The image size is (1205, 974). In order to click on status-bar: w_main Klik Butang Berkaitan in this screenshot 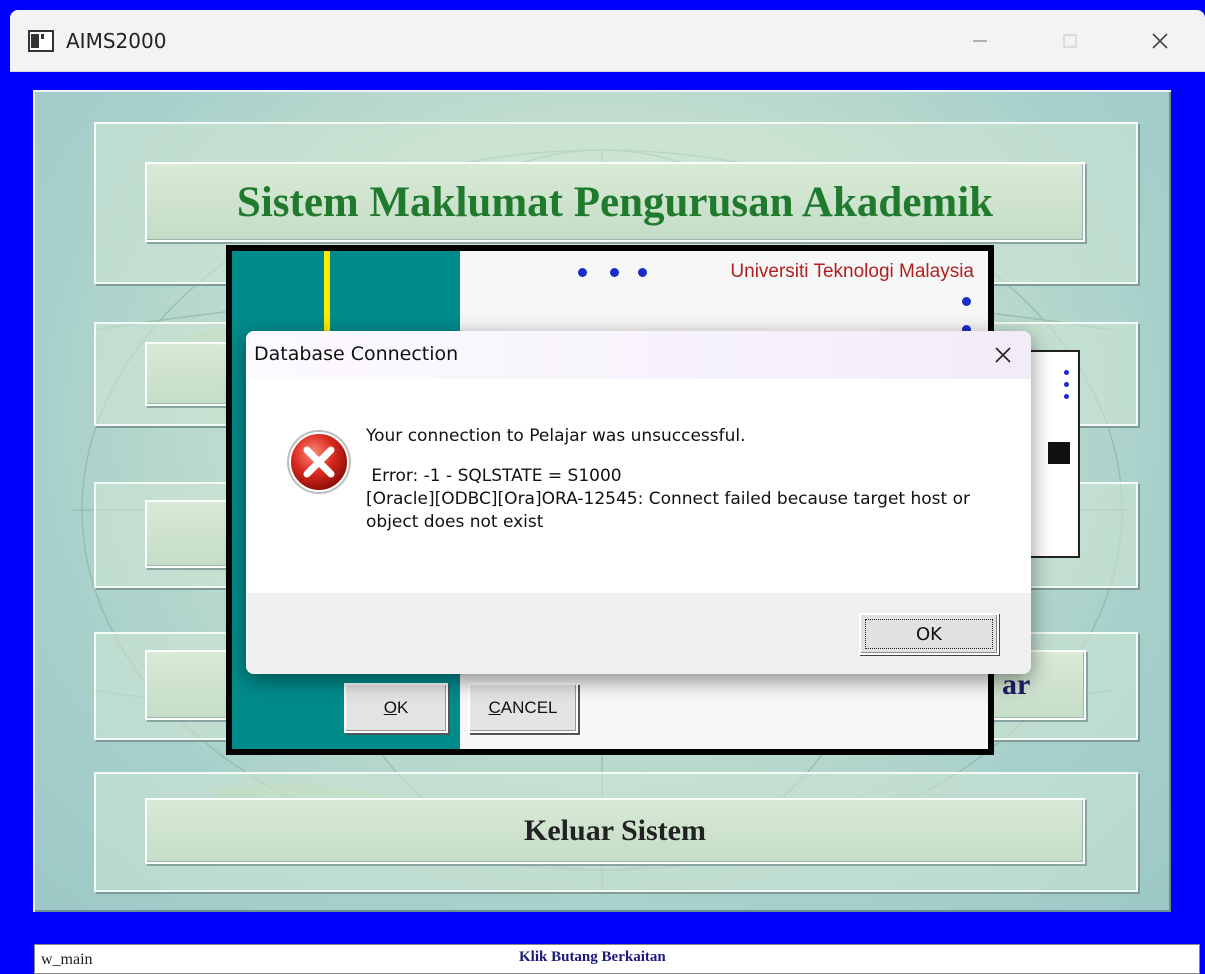, I will do `click(617, 959)`.